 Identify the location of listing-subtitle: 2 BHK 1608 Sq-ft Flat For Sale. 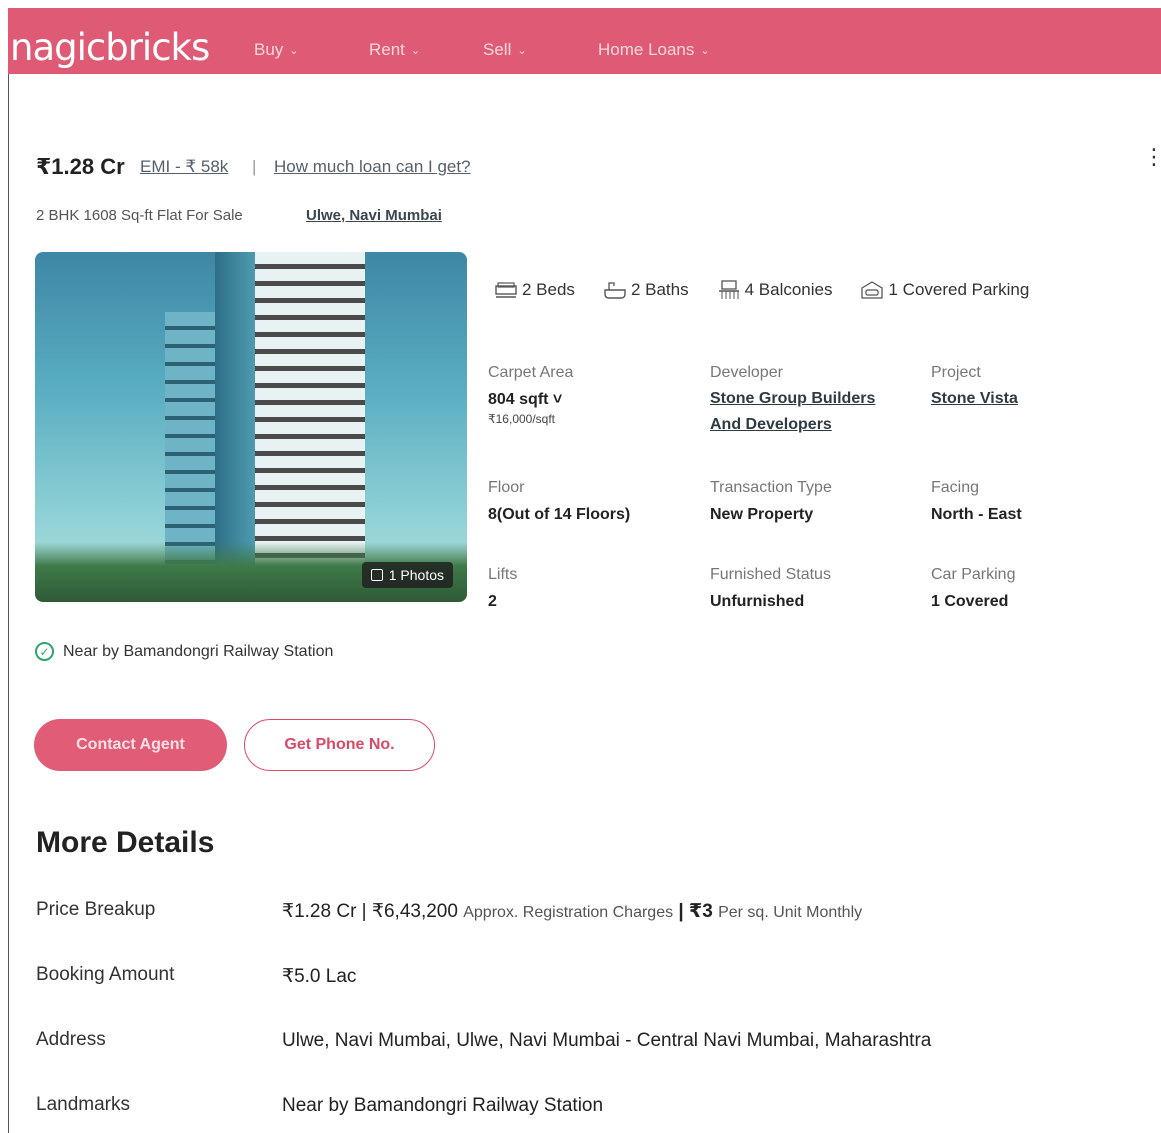
(139, 215).